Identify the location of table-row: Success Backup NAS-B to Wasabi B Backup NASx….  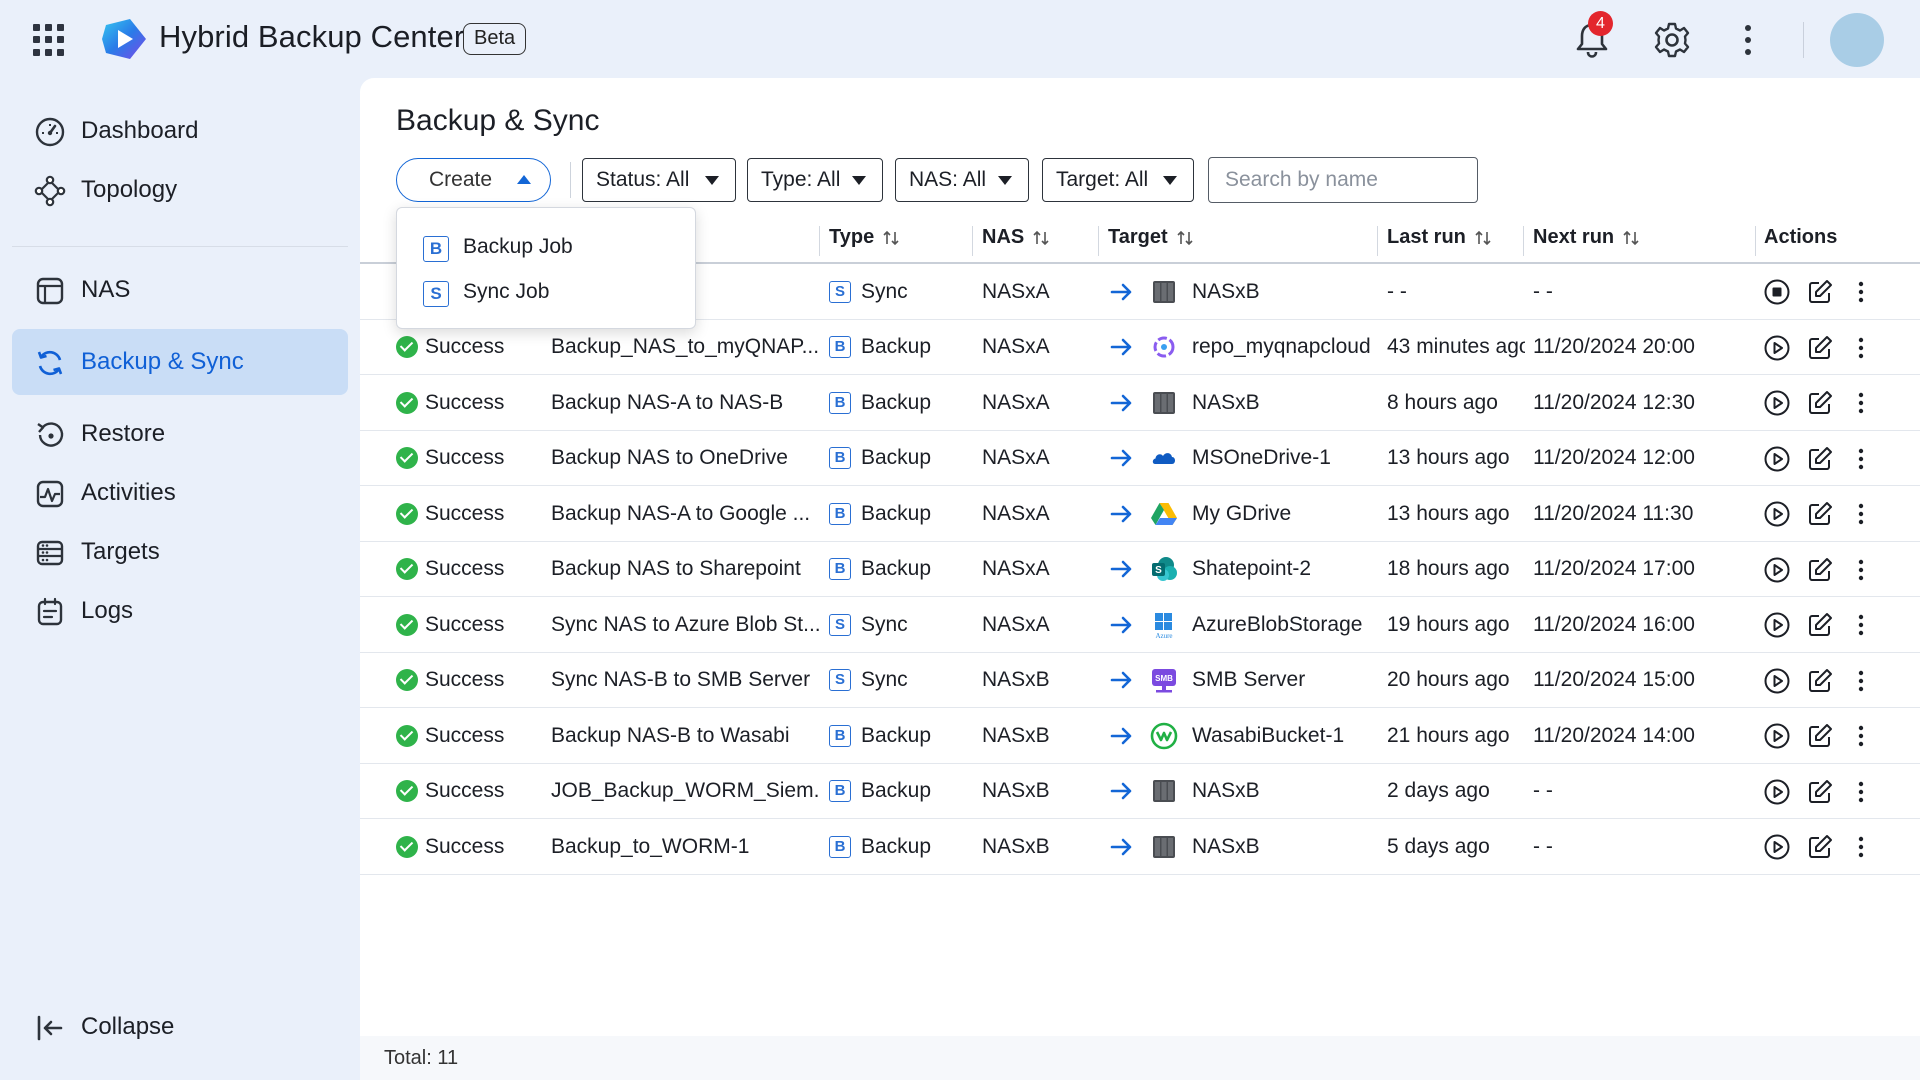
(1140, 736).